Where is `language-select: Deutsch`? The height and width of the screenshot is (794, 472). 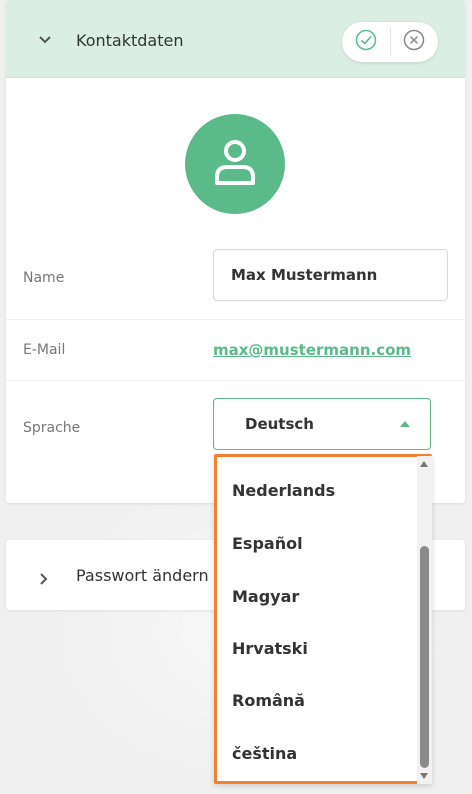
language-select: Deutsch is located at coordinates (322, 424).